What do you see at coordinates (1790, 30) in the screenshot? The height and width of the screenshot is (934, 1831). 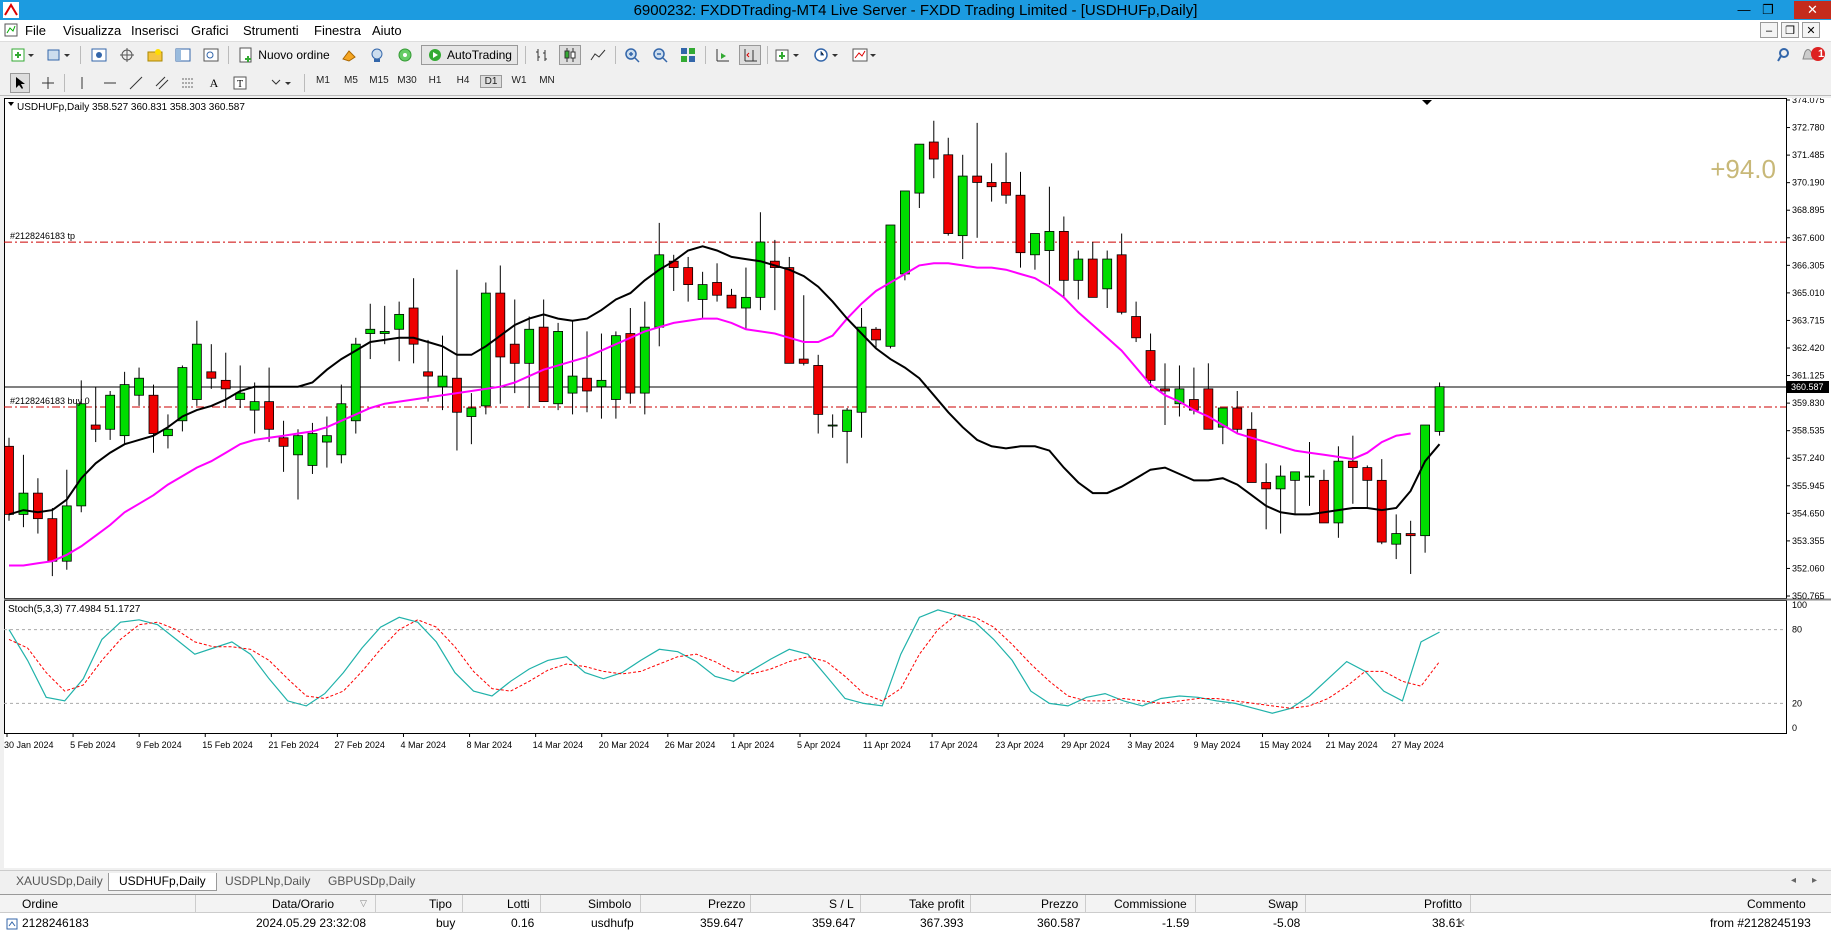 I see `mdi-restore-button: ❐` at bounding box center [1790, 30].